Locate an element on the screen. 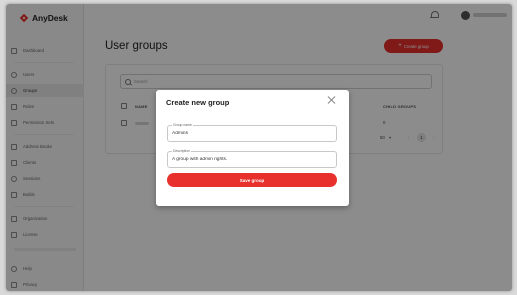 This screenshot has height=295, width=517. group-name-field: Group name is located at coordinates (252, 132).